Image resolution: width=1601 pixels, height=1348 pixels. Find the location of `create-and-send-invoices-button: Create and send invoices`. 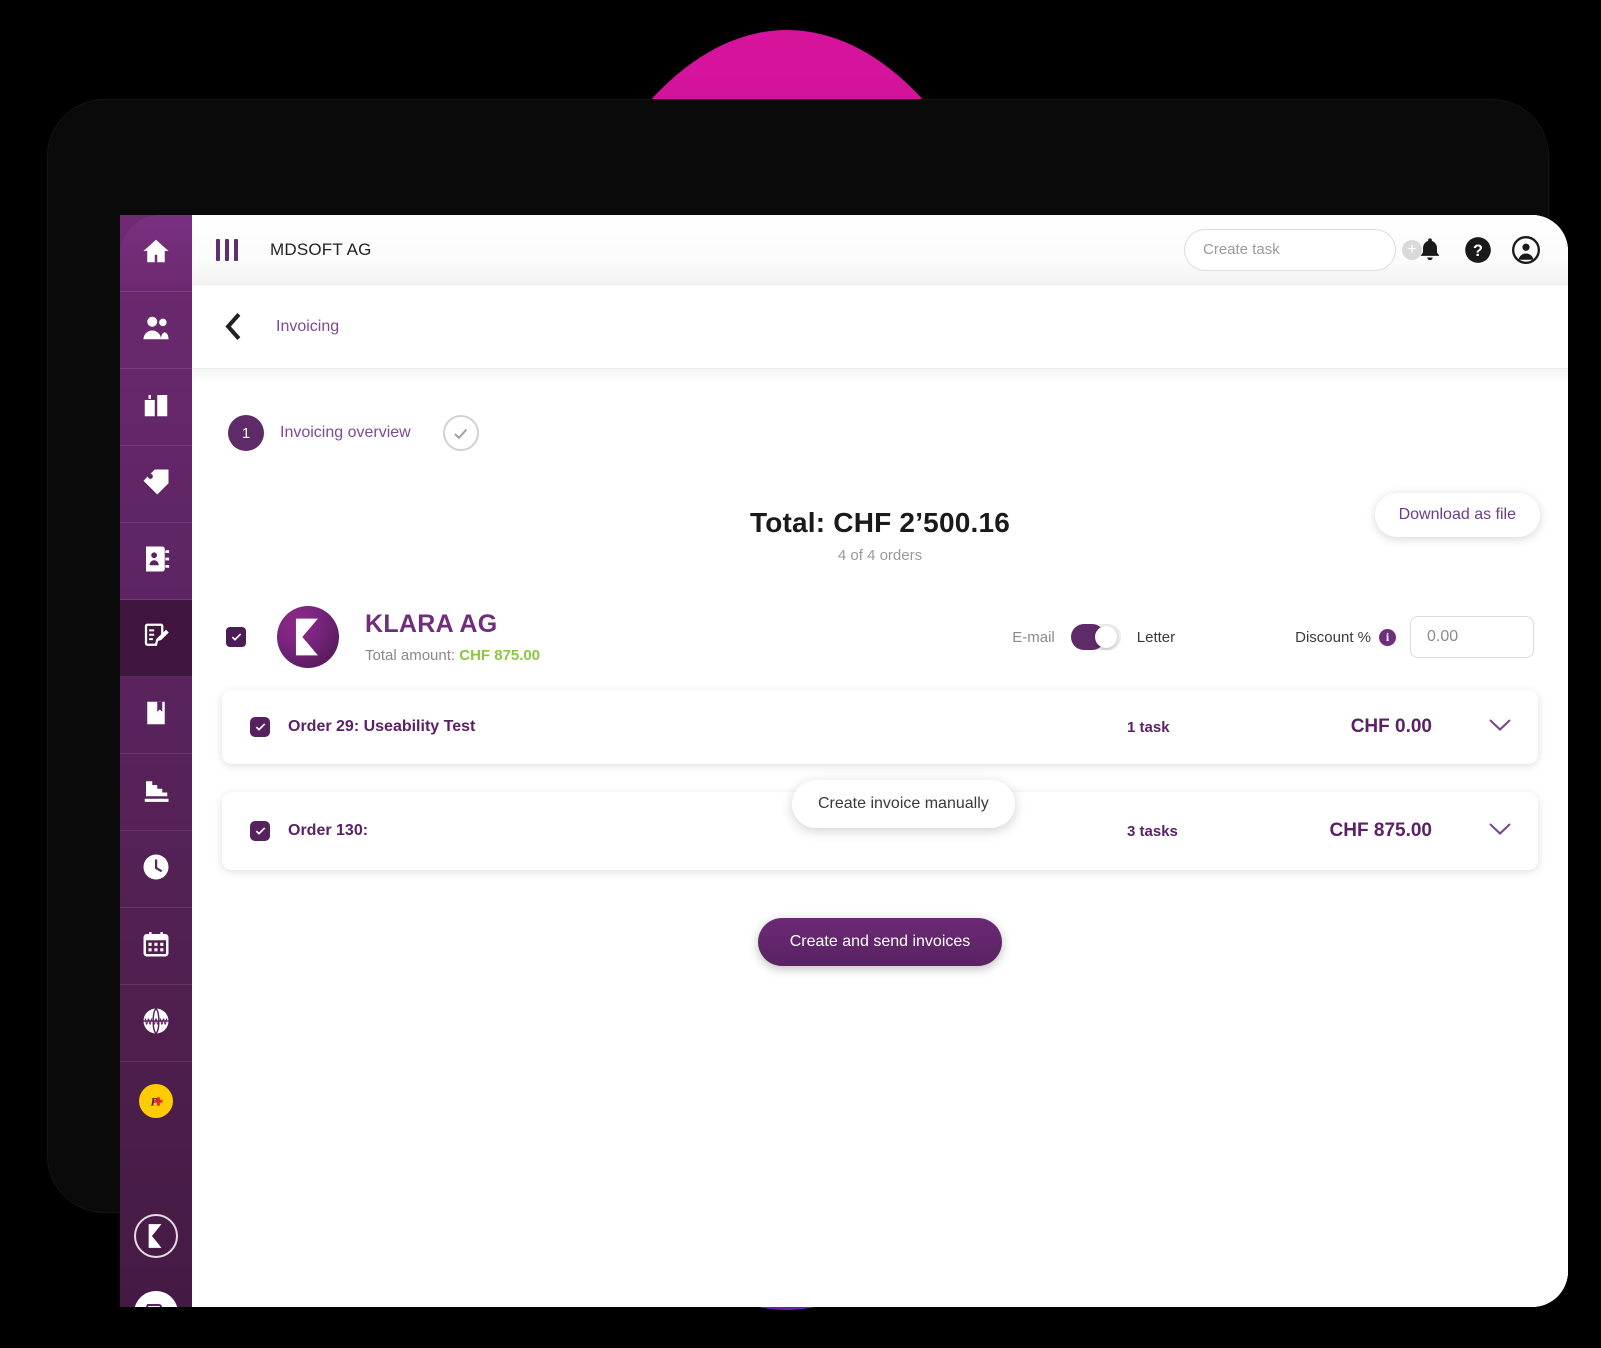

create-and-send-invoices-button: Create and send invoices is located at coordinates (880, 942).